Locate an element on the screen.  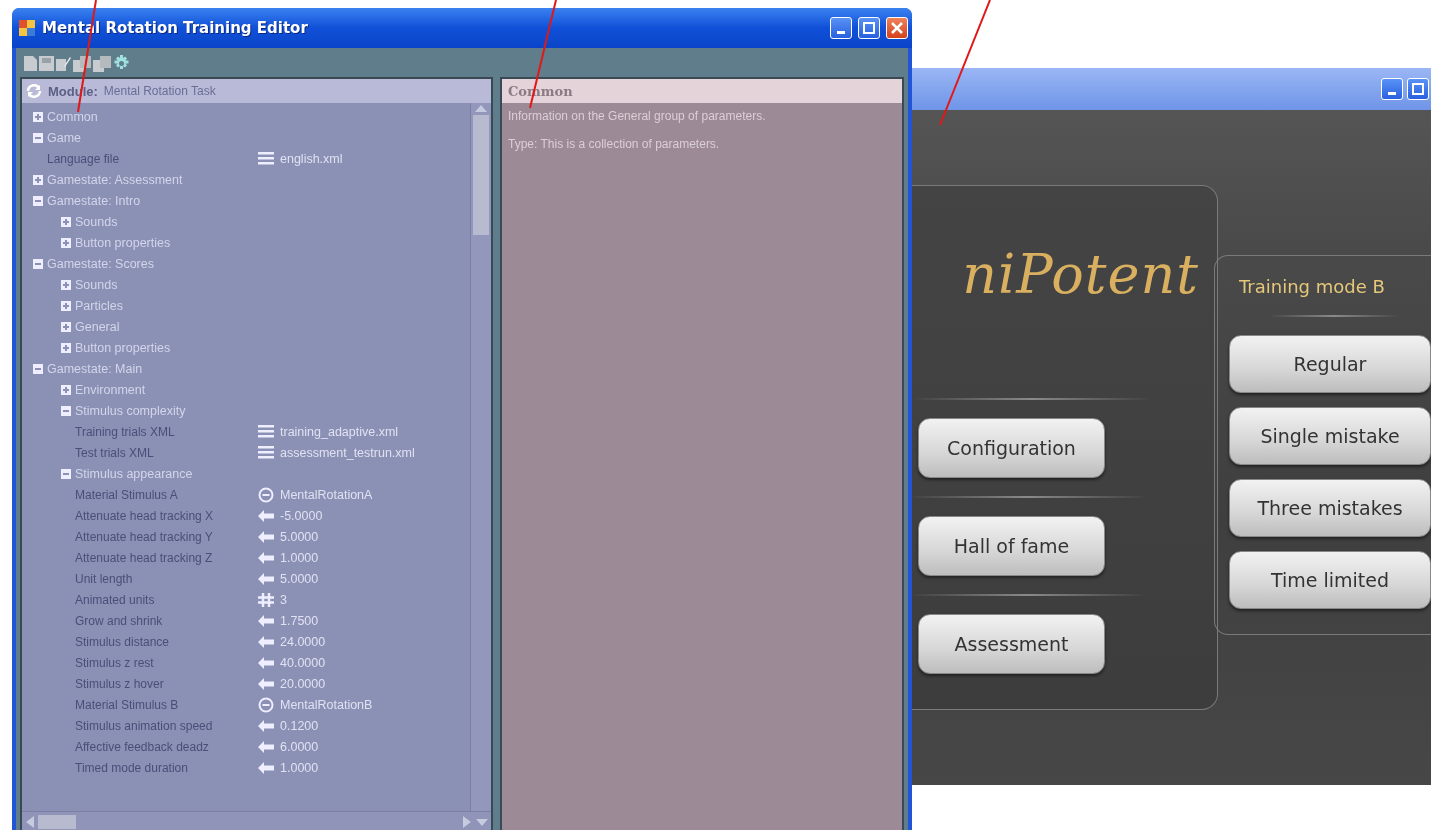
menu-button: Configuration is located at coordinates (1011, 448).